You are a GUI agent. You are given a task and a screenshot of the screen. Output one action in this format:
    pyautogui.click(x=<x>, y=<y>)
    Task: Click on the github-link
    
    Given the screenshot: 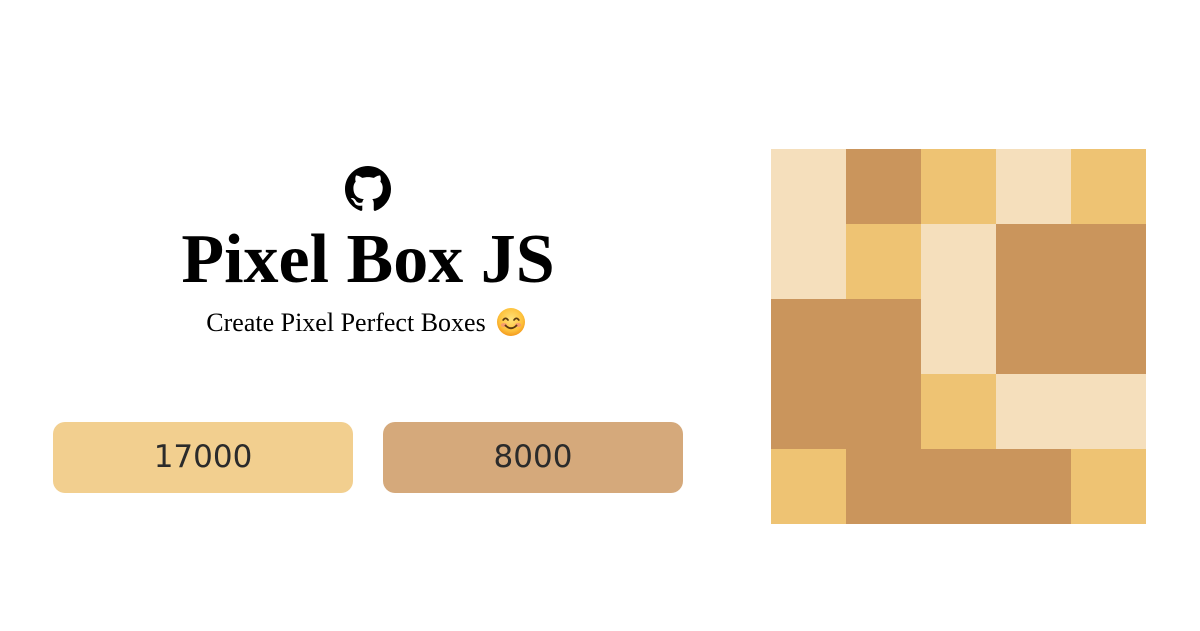 What is the action you would take?
    pyautogui.click(x=368, y=189)
    